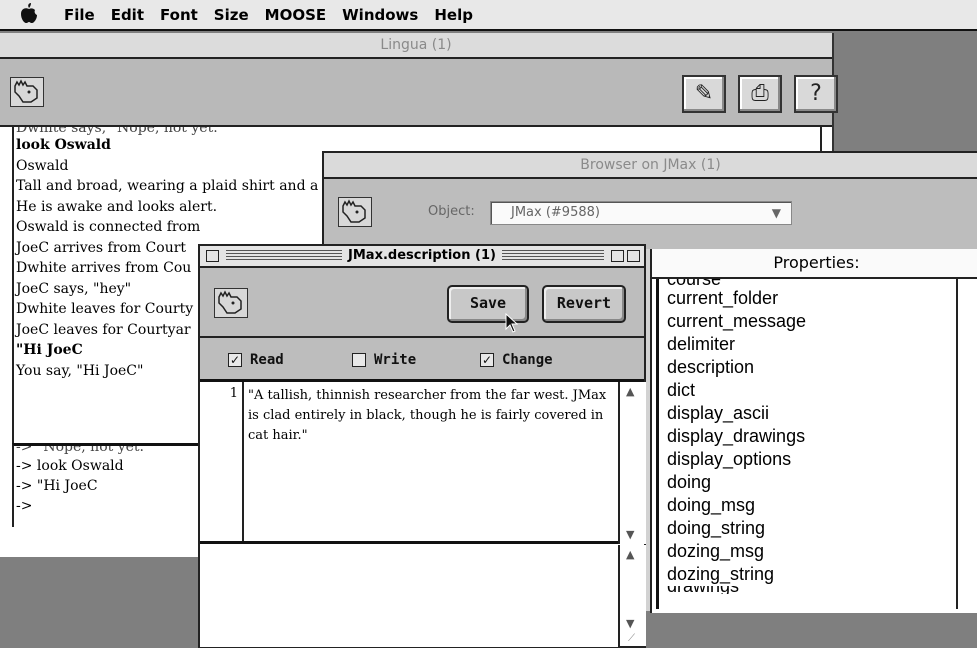  Describe the element at coordinates (811, 574) in the screenshot. I see `property-item: dozing_string` at that location.